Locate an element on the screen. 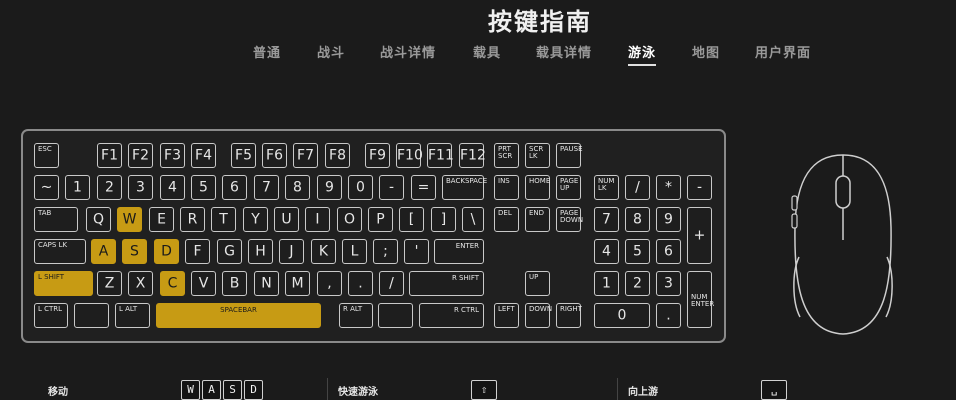 Image resolution: width=956 pixels, height=400 pixels. key-f: F is located at coordinates (197, 251).